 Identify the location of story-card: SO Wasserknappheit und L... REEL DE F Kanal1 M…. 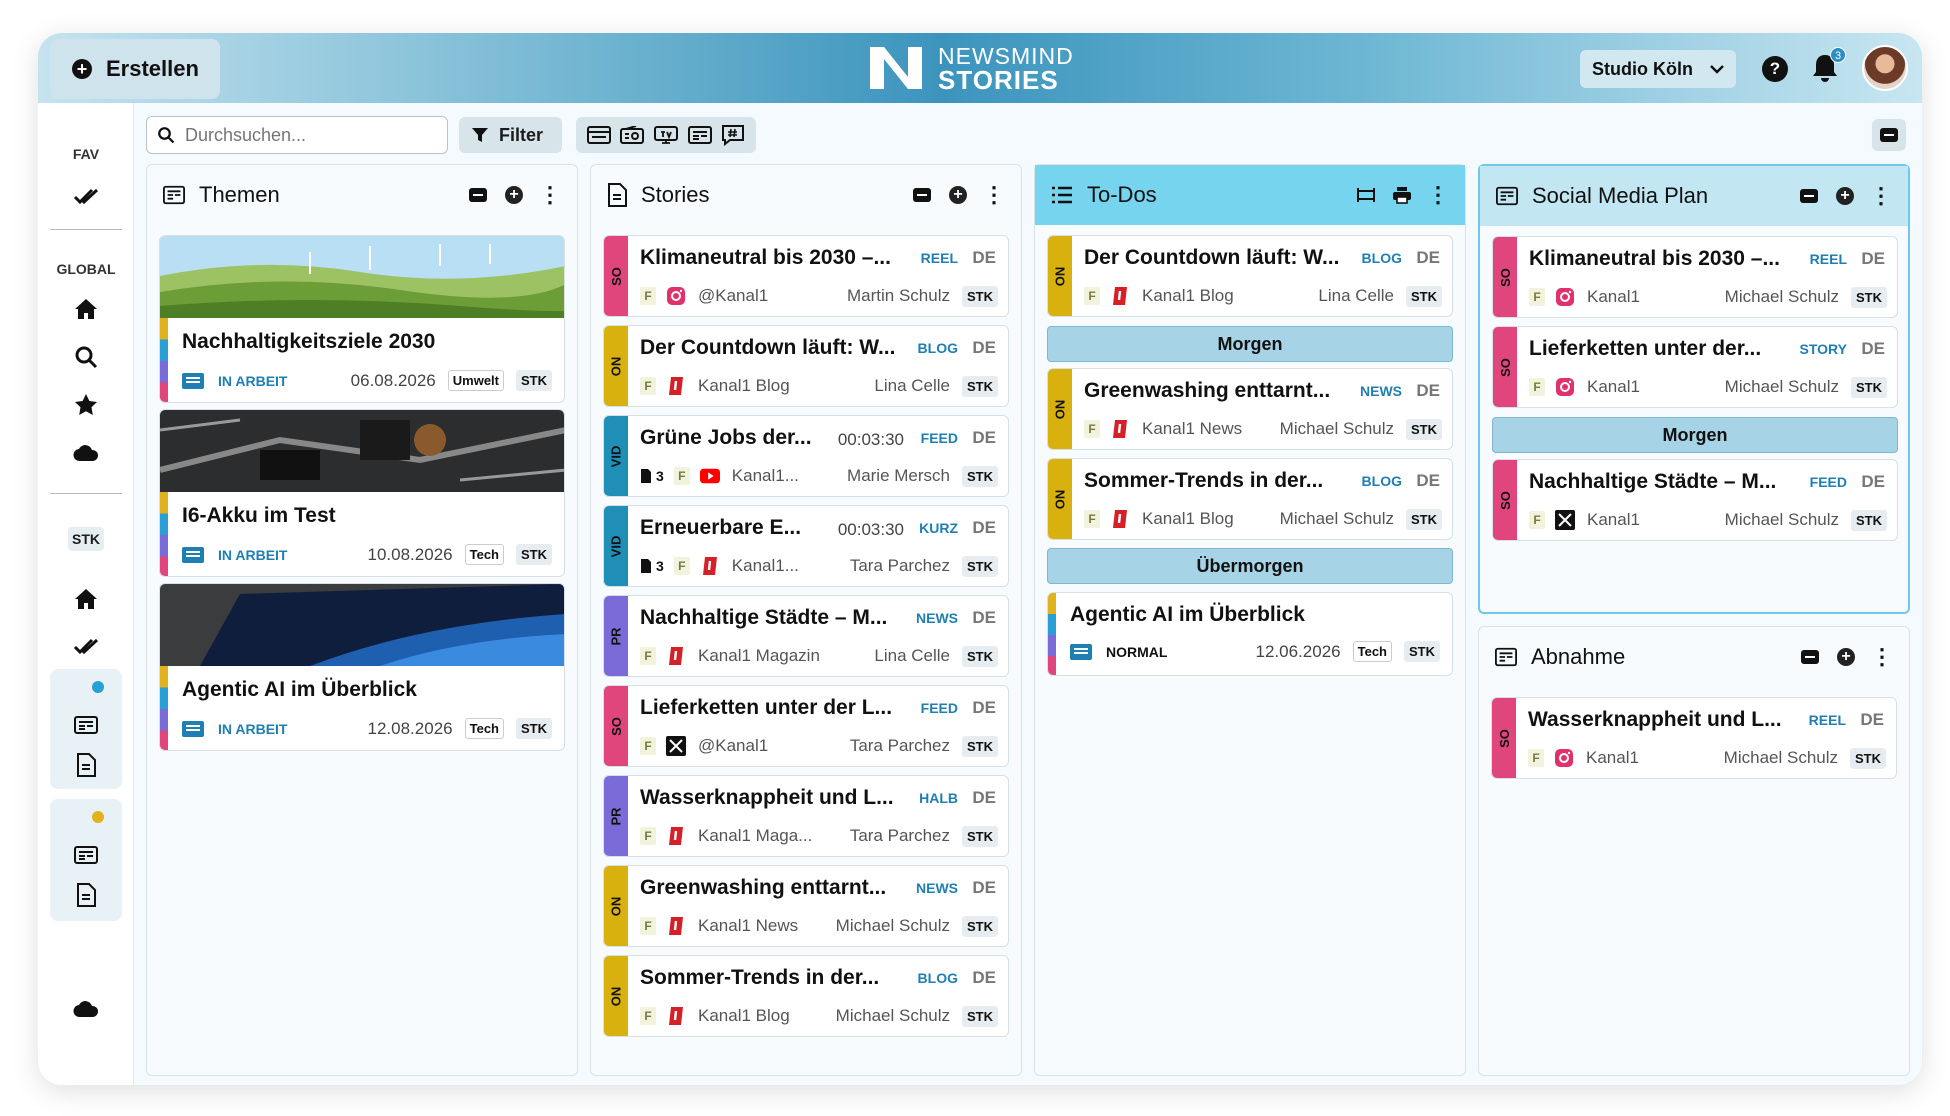
(1694, 738).